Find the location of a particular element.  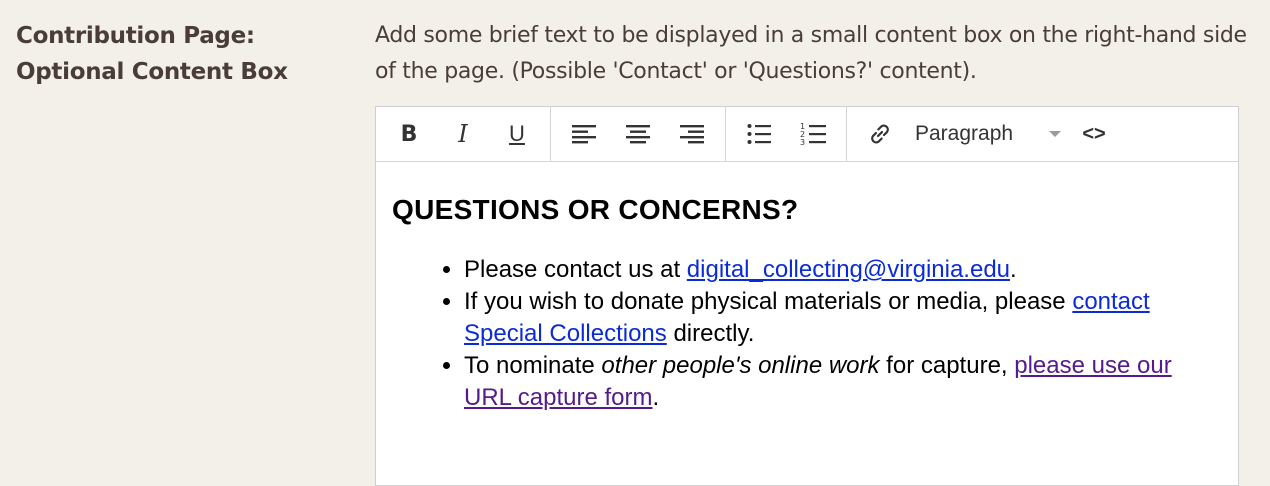

align-left-button is located at coordinates (584, 134).